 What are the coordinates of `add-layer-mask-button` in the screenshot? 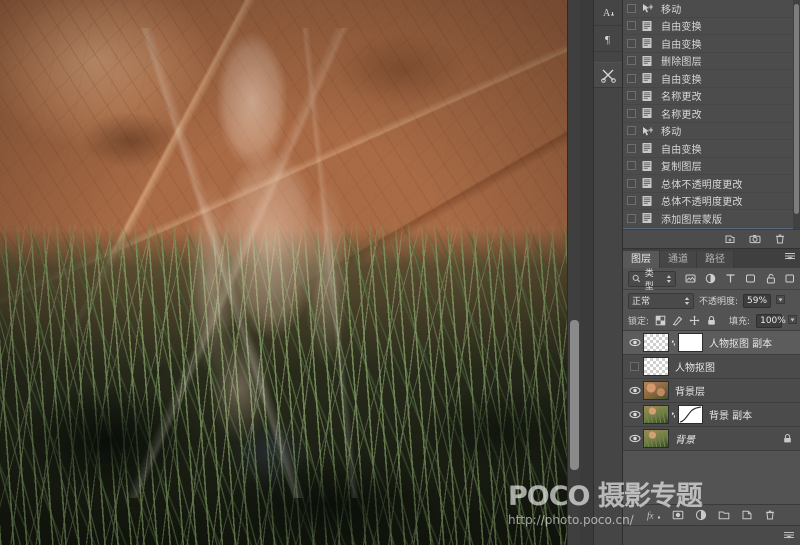 It's located at (678, 515).